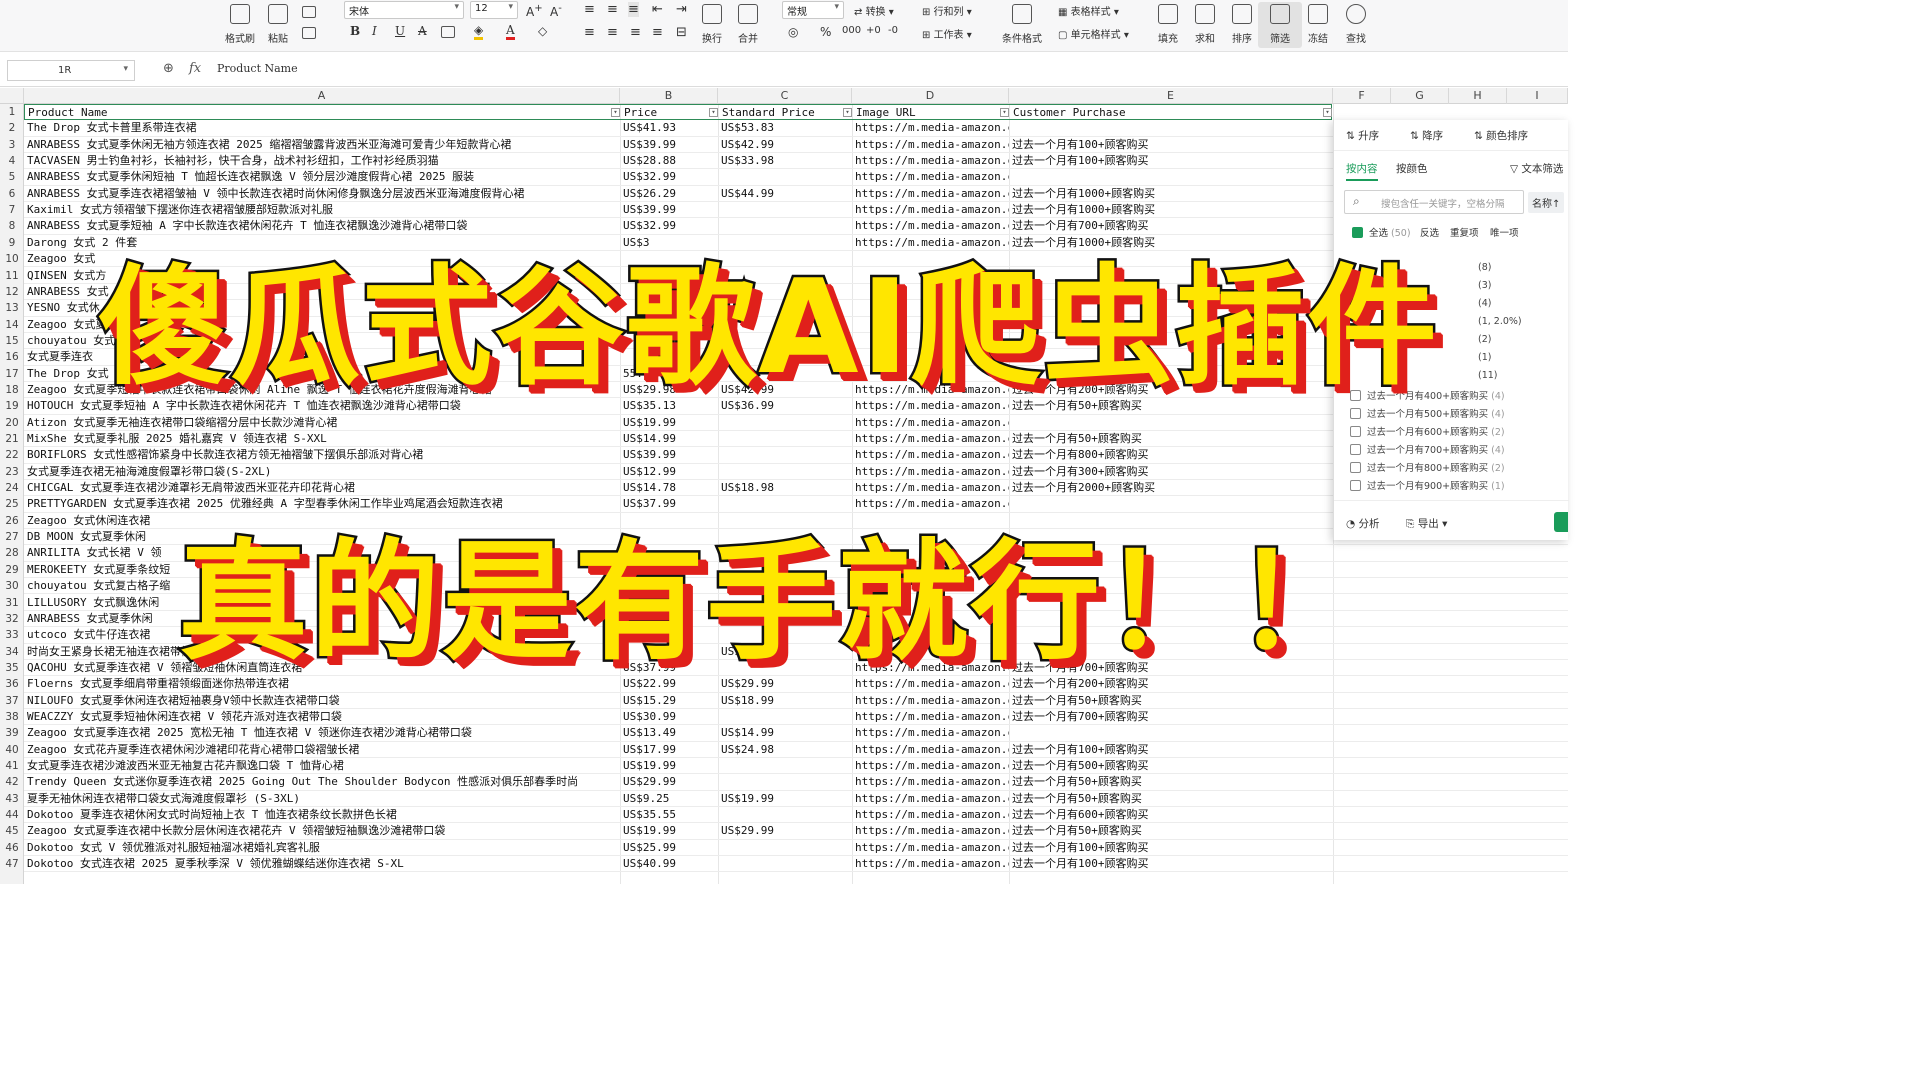  I want to click on column-header: I, so click(1537, 96).